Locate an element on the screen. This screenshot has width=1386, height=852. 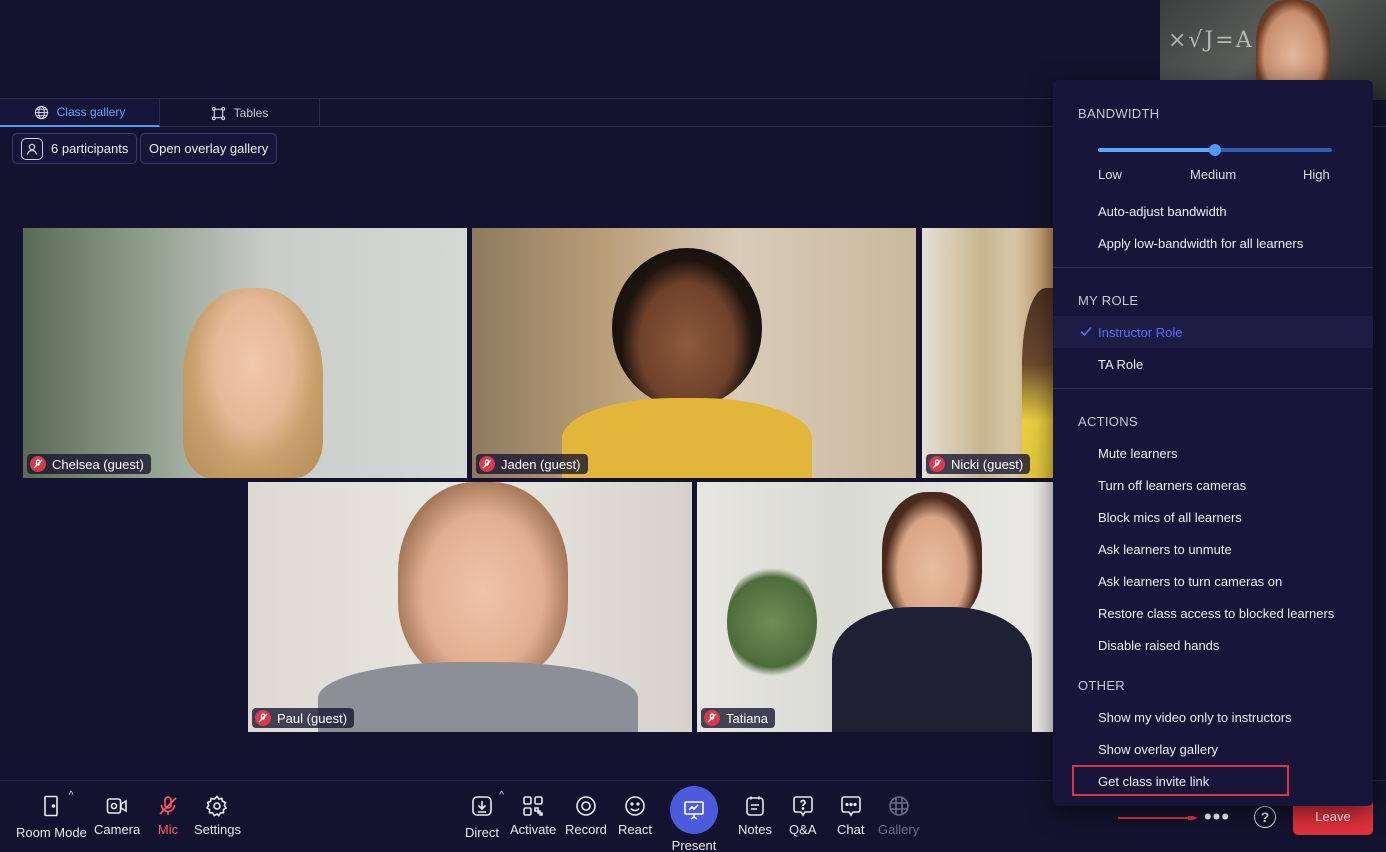
menu-item-block-mics: Block mics of all learners is located at coordinates (1213, 517).